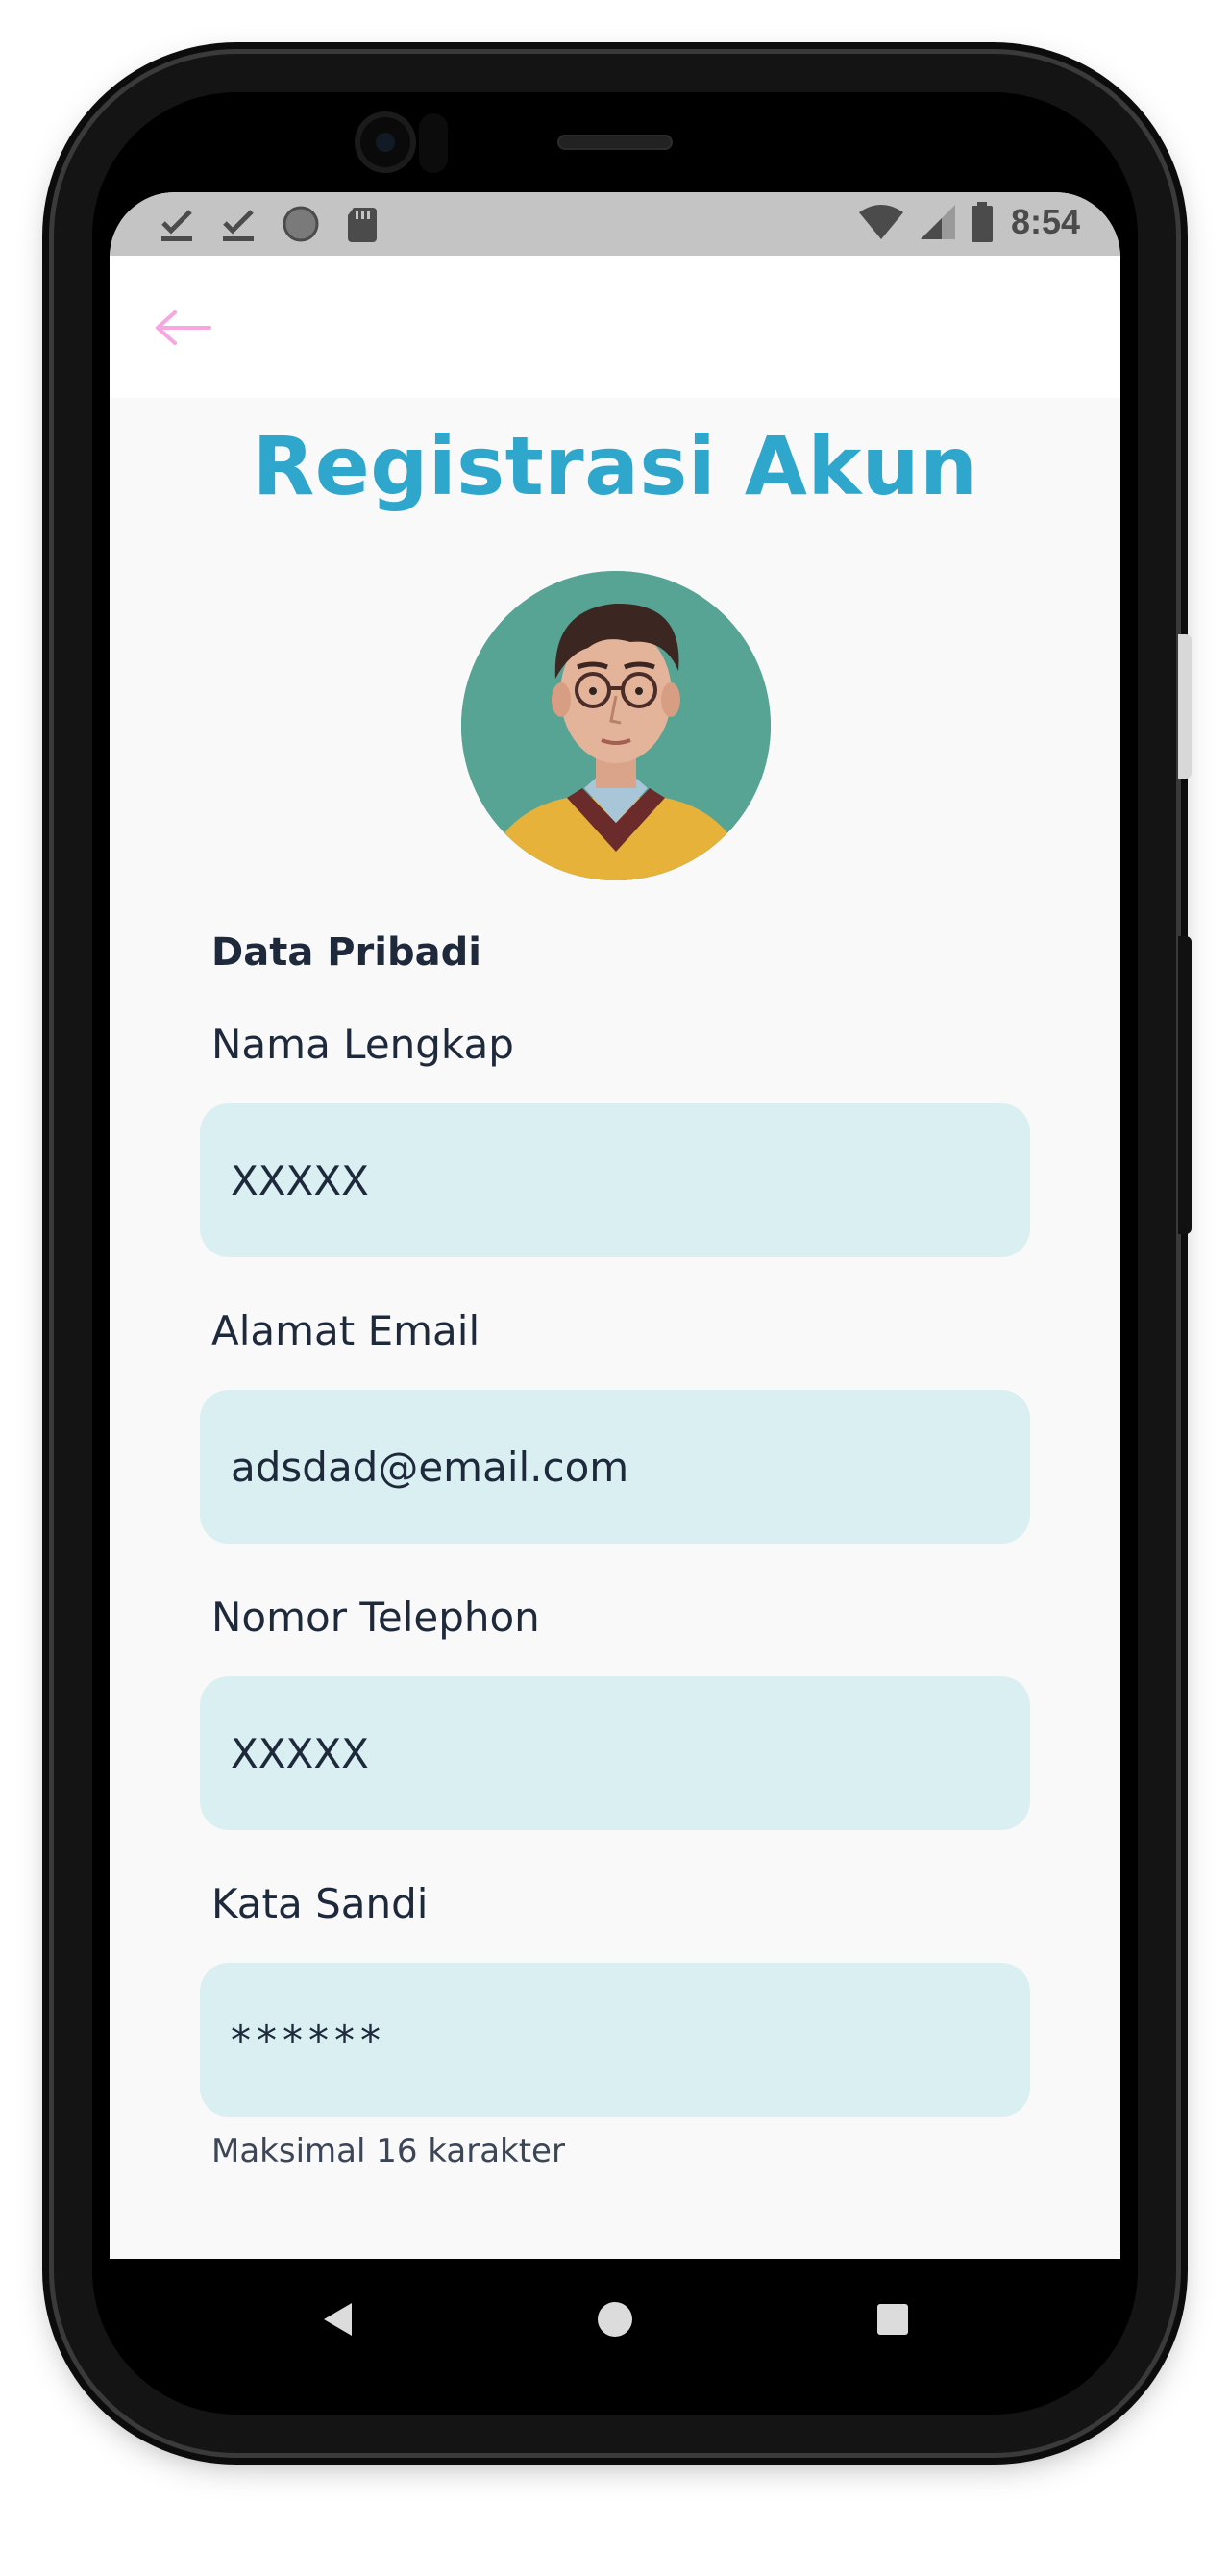 The width and height of the screenshot is (1230, 2576). What do you see at coordinates (938, 222) in the screenshot?
I see `cell-signal-icon` at bounding box center [938, 222].